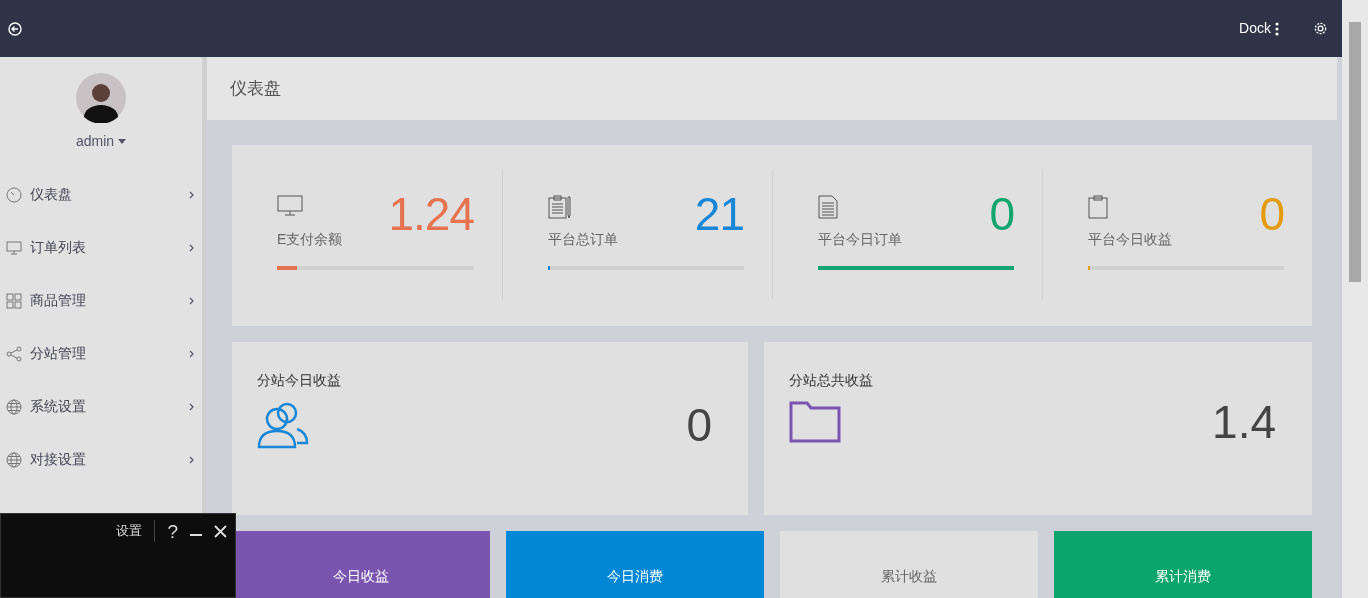 The width and height of the screenshot is (1368, 598). Describe the element at coordinates (122, 141) in the screenshot. I see `caret-icon` at that location.